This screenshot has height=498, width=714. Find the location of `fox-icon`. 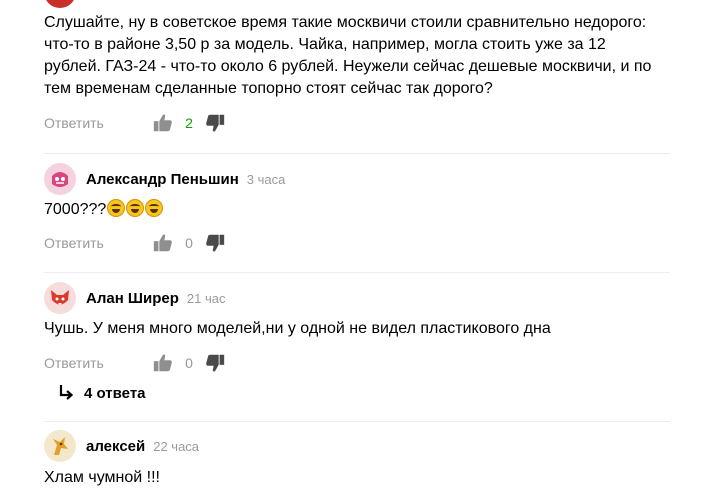

fox-icon is located at coordinates (60, 297).